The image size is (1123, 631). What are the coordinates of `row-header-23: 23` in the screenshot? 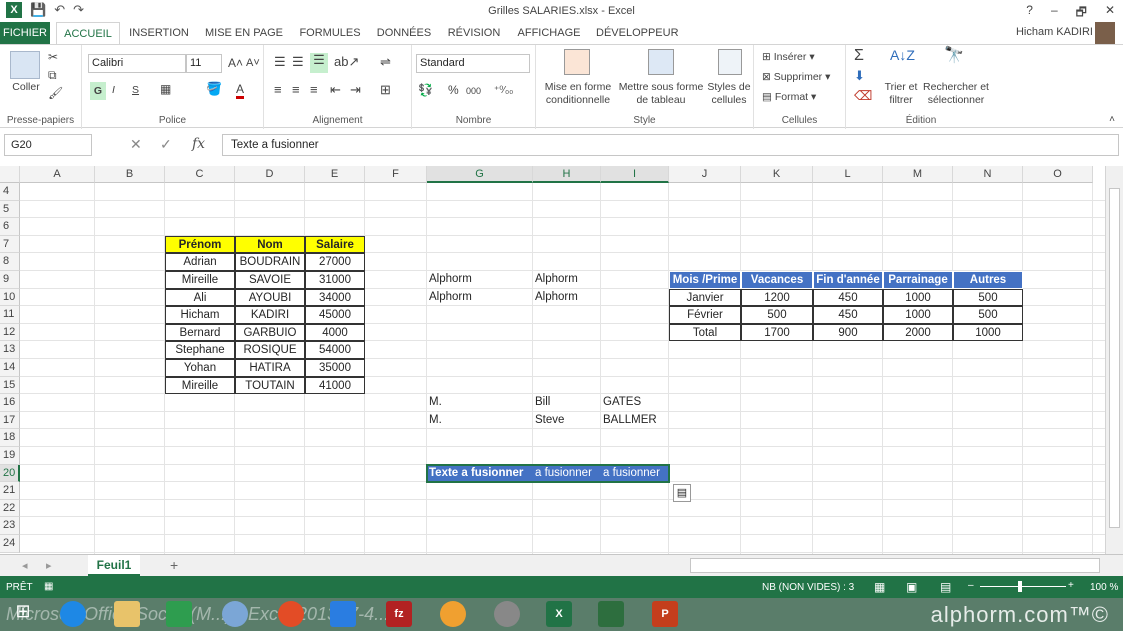 It's located at (10, 526).